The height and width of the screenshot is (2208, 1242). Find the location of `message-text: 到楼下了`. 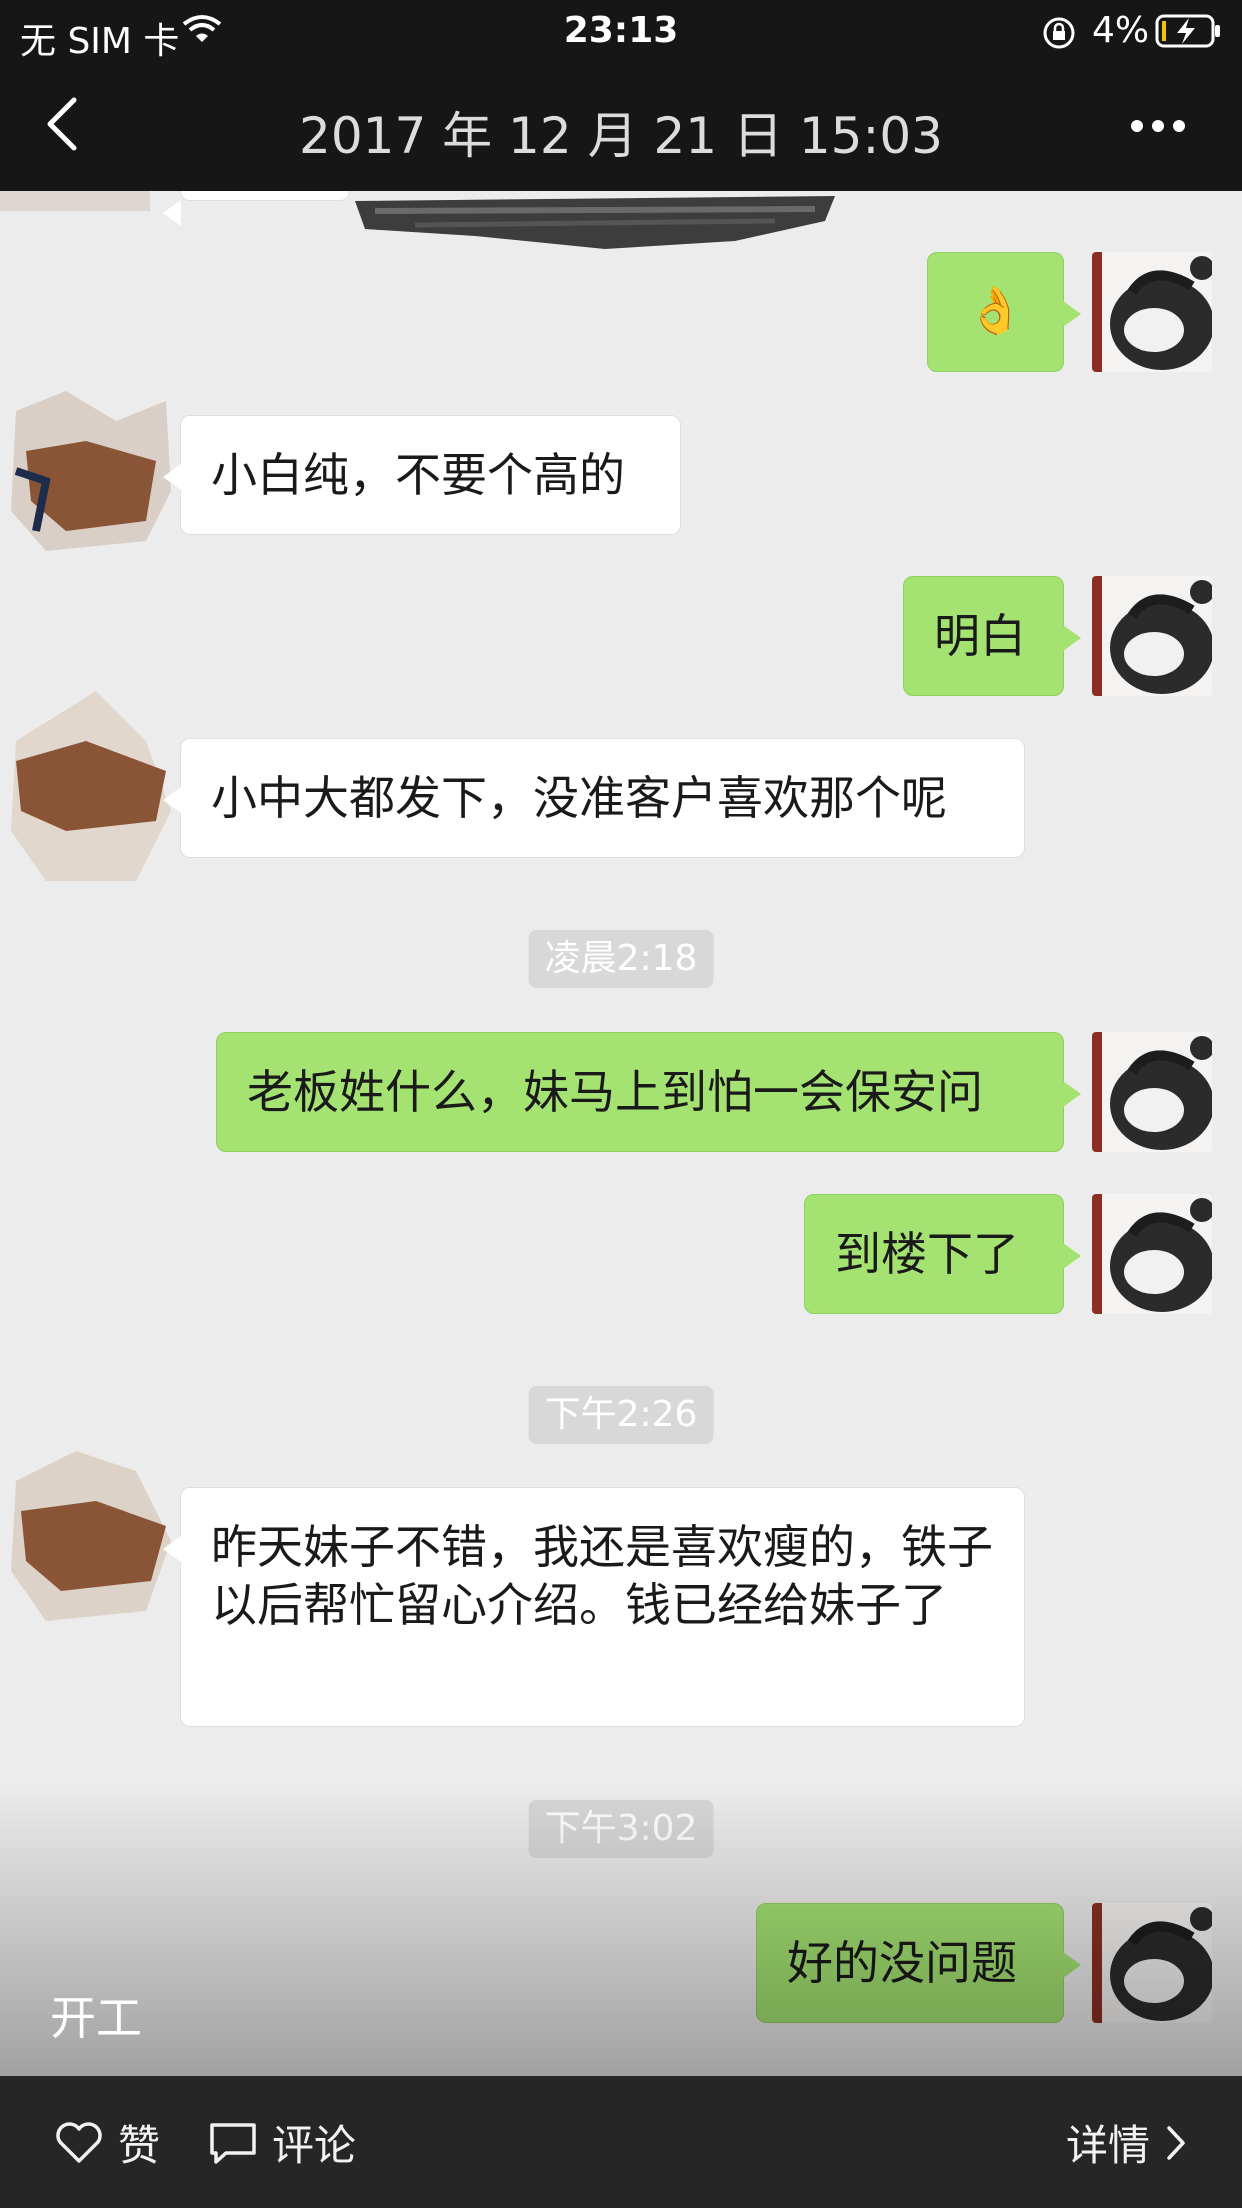

message-text: 到楼下了 is located at coordinates (927, 1254).